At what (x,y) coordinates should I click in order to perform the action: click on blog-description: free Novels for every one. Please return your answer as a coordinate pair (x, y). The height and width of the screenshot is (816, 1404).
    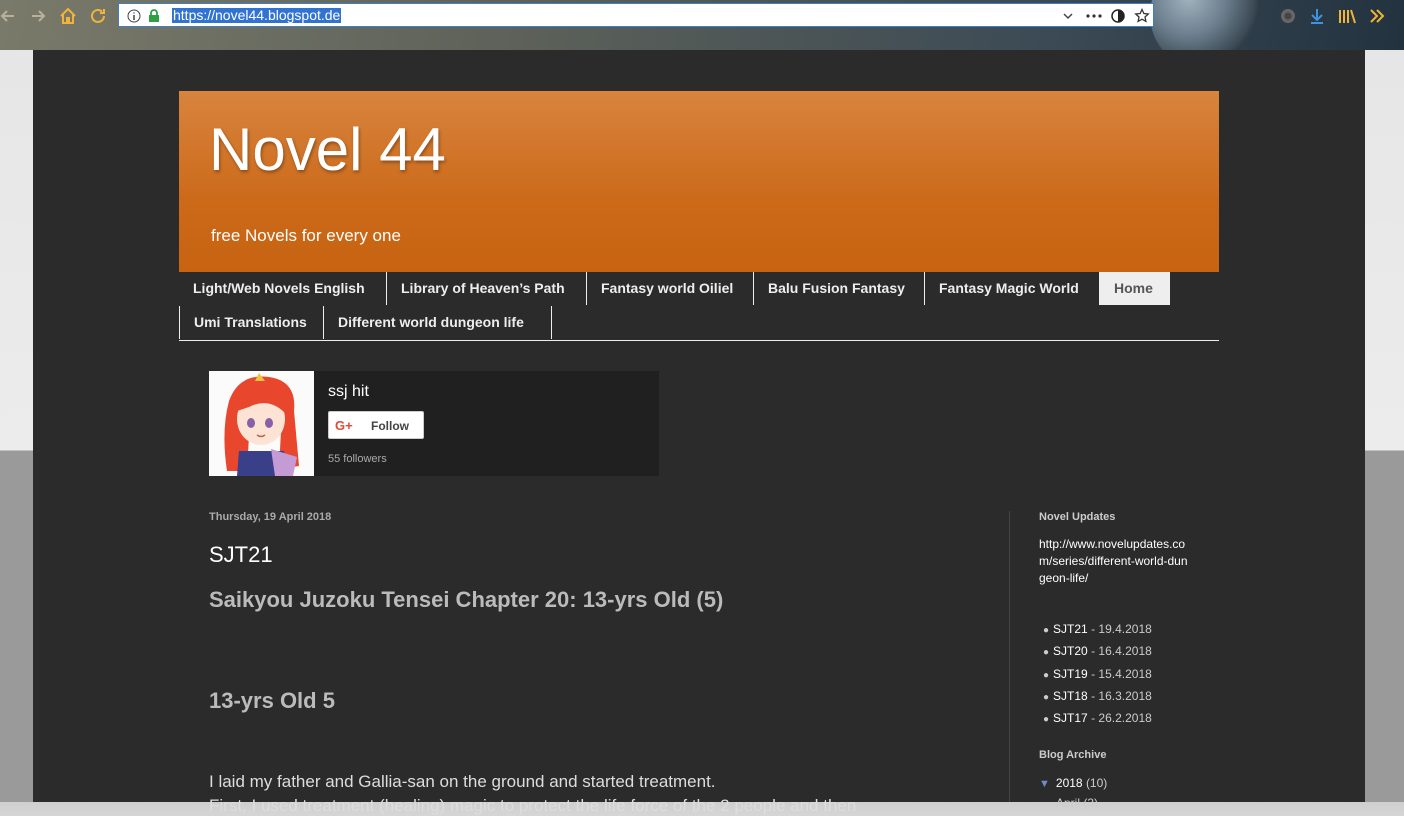
    Looking at the image, I should click on (306, 235).